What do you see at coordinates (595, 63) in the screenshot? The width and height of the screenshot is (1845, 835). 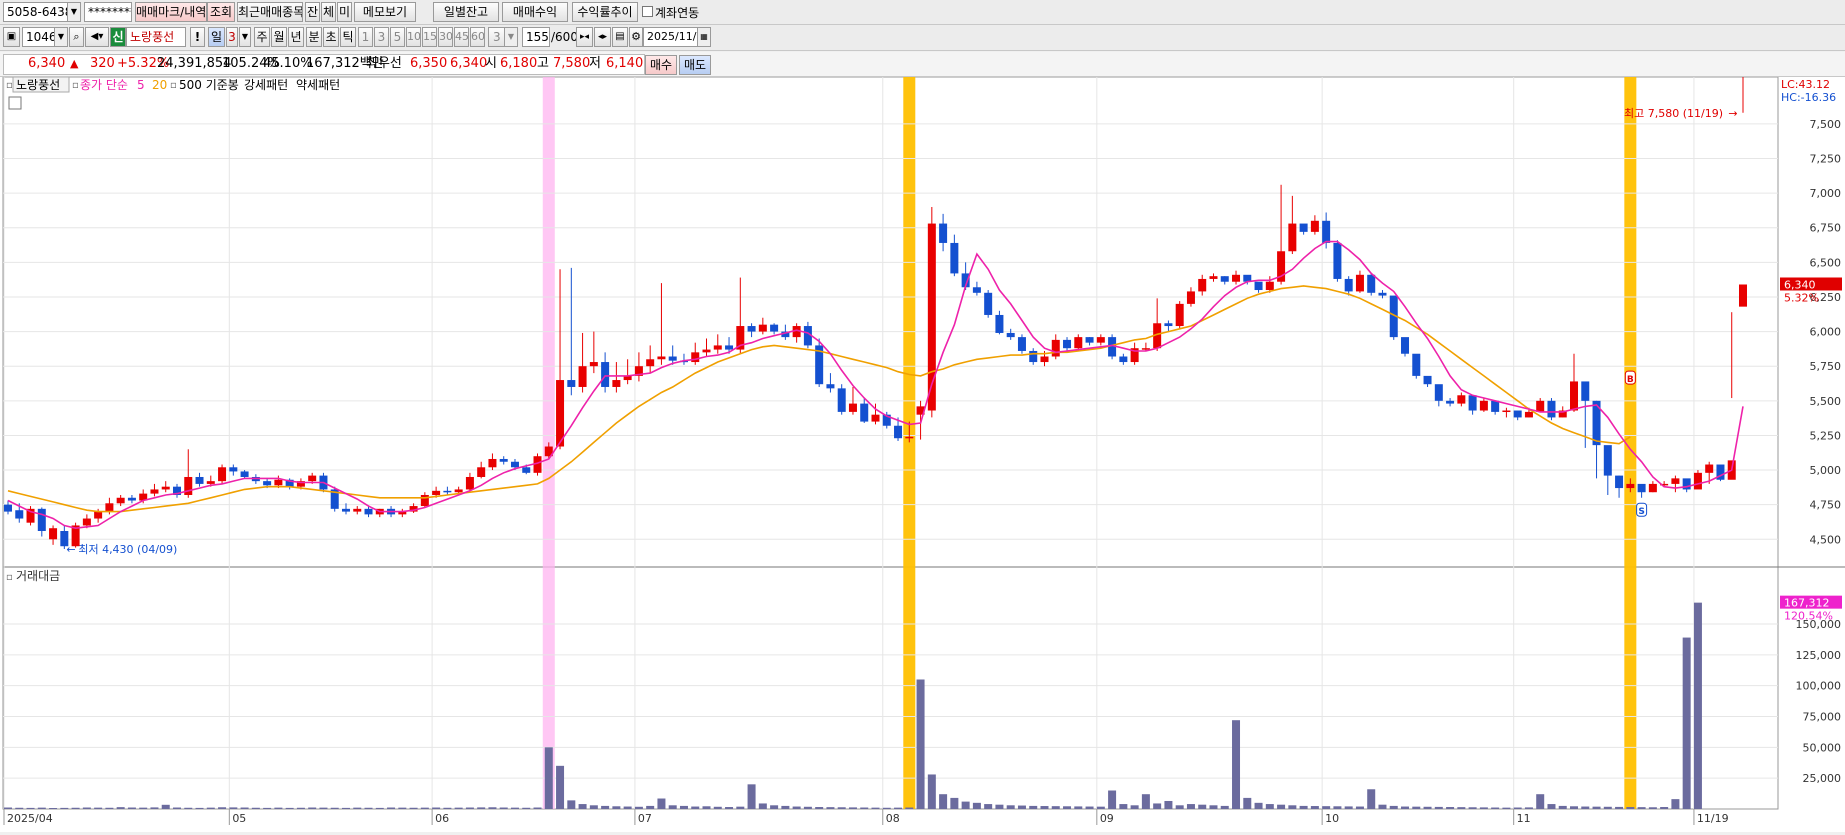 I see `low-label: 저` at bounding box center [595, 63].